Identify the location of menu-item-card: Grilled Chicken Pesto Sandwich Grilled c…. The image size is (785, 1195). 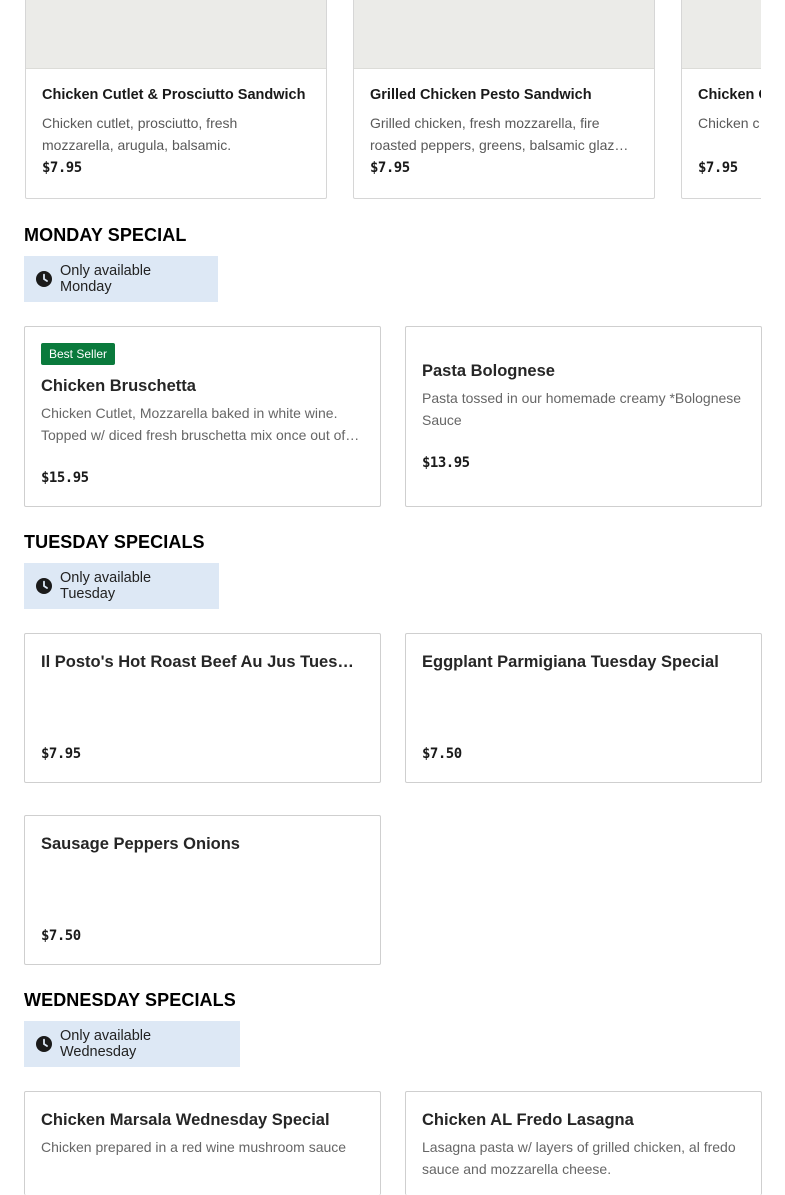
(504, 99).